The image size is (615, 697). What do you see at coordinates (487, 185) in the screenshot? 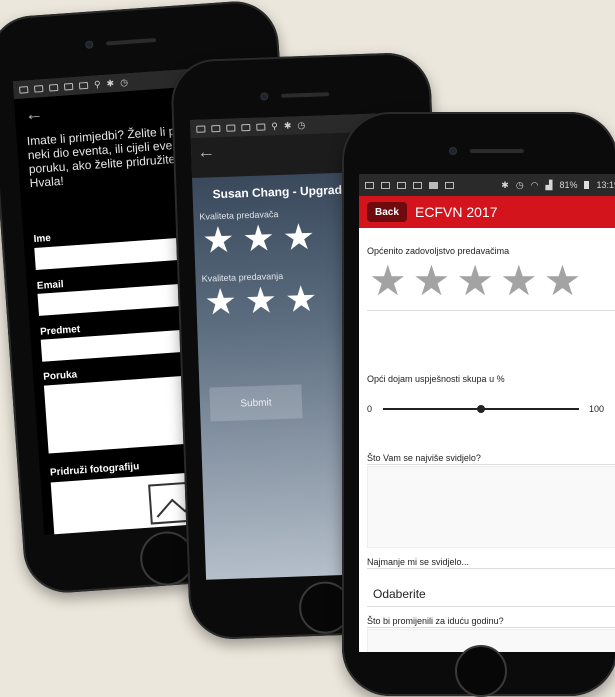
I see `status-bar: ✱ ◷ ◠ ▟ 81% 13:19` at bounding box center [487, 185].